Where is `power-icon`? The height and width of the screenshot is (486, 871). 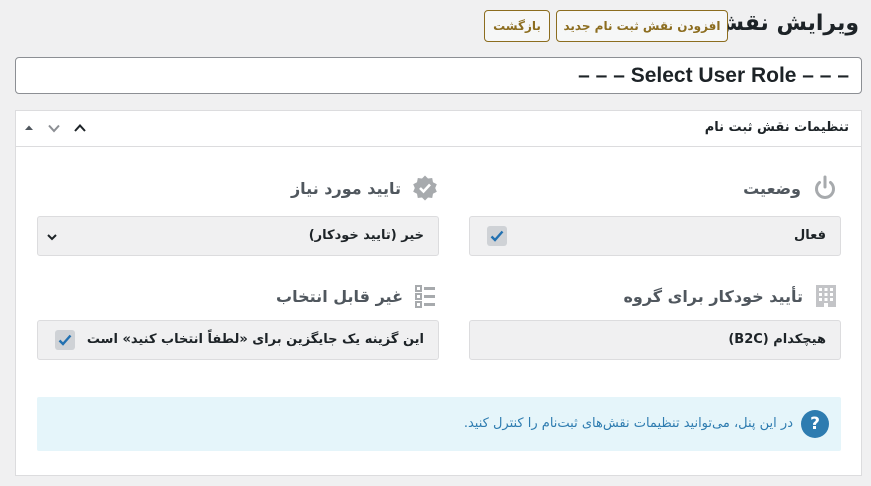 power-icon is located at coordinates (825, 187).